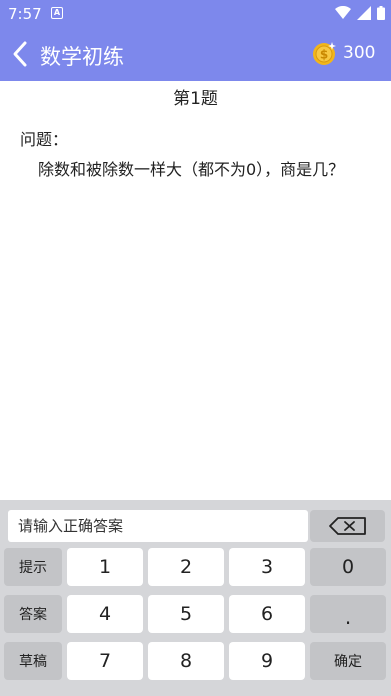 Image resolution: width=391 pixels, height=696 pixels. Describe the element at coordinates (195, 13) in the screenshot. I see `status-bar: 7:57 A` at that location.